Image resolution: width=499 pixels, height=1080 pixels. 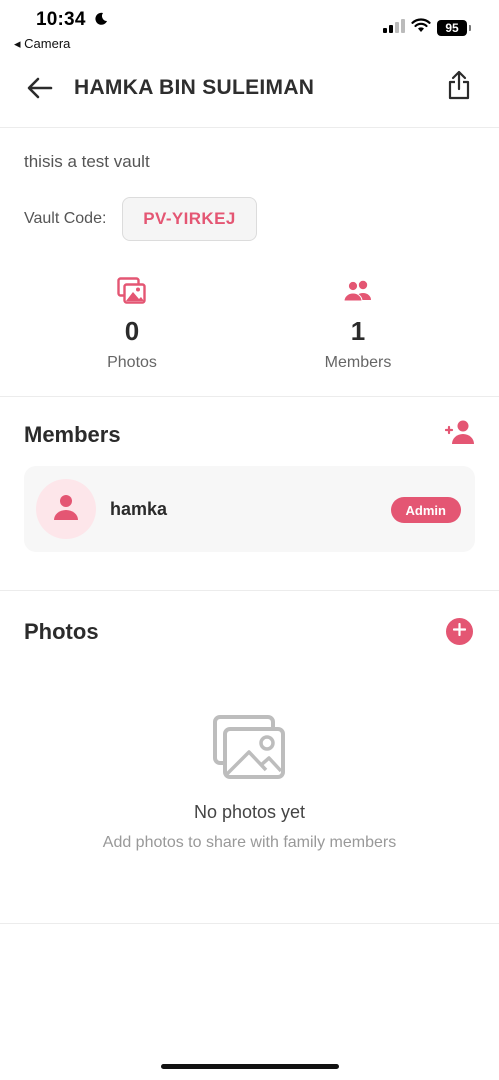 What do you see at coordinates (249, 812) in the screenshot?
I see `empty-state-title: No photos yet` at bounding box center [249, 812].